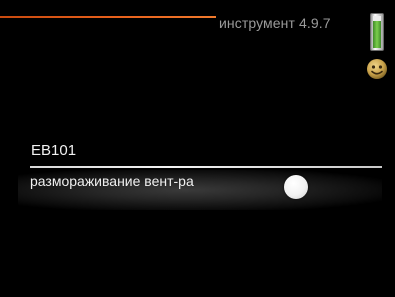 The width and height of the screenshot is (395, 297). I want to click on section-heading: EB101, so click(54, 150).